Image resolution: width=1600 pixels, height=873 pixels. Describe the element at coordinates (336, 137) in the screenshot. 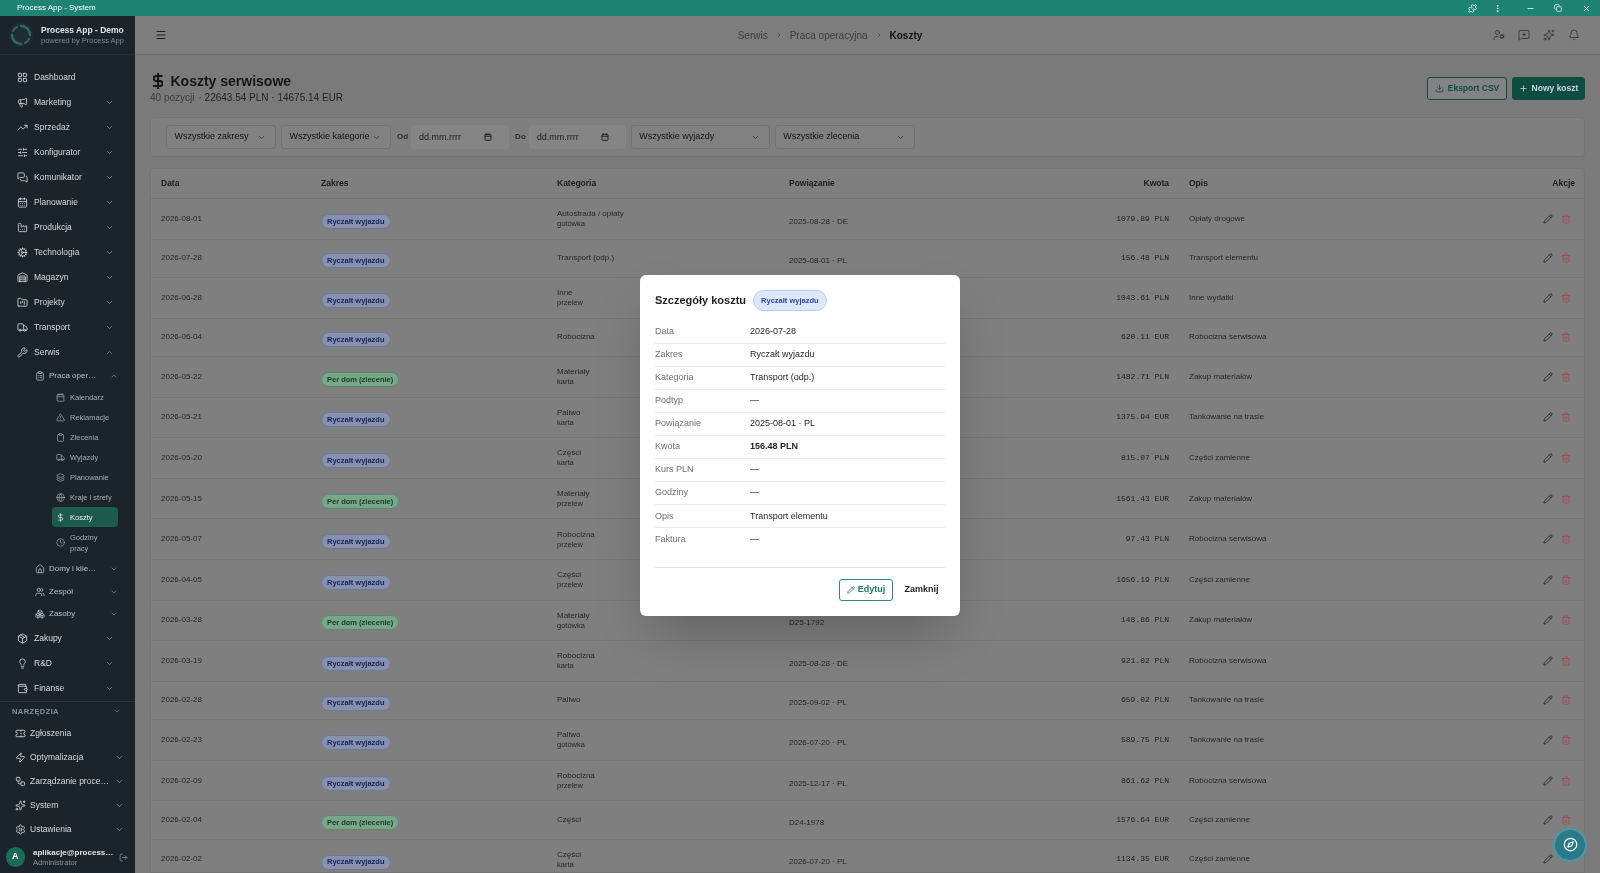

I see `filter-select: Wszystkie kategorie` at that location.